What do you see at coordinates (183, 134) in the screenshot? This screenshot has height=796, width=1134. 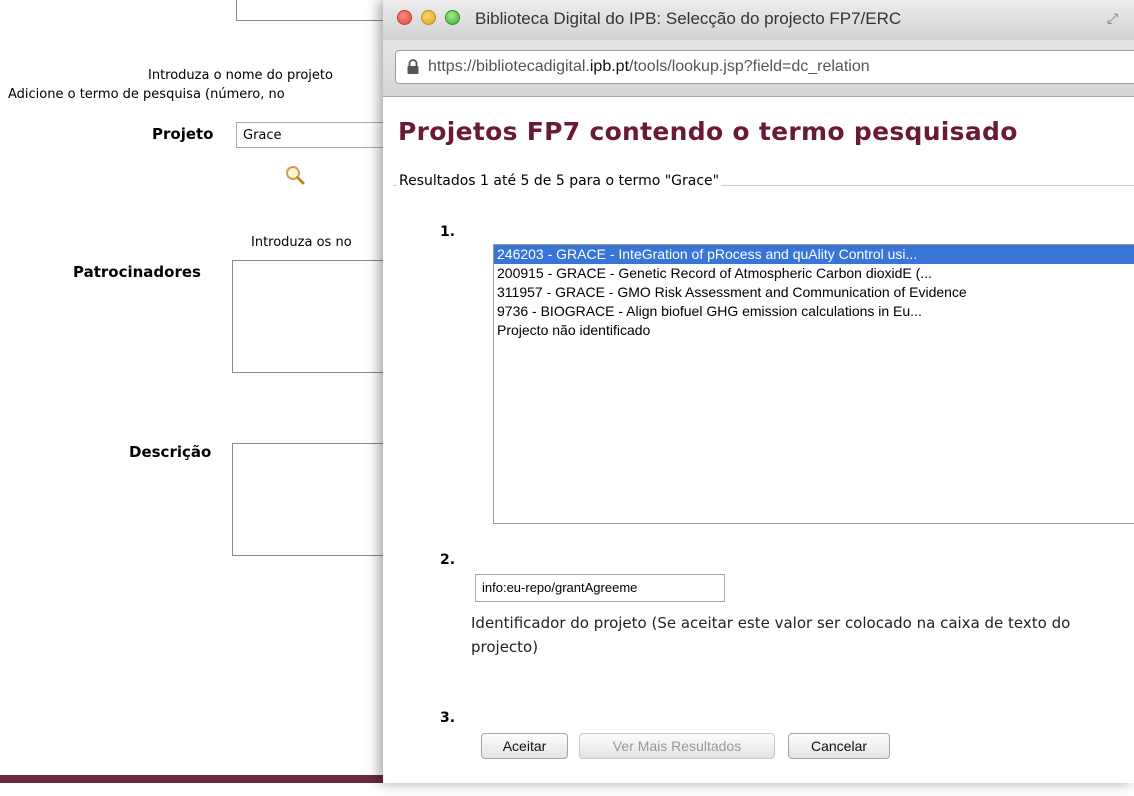 I see `projeto-label: Projeto` at bounding box center [183, 134].